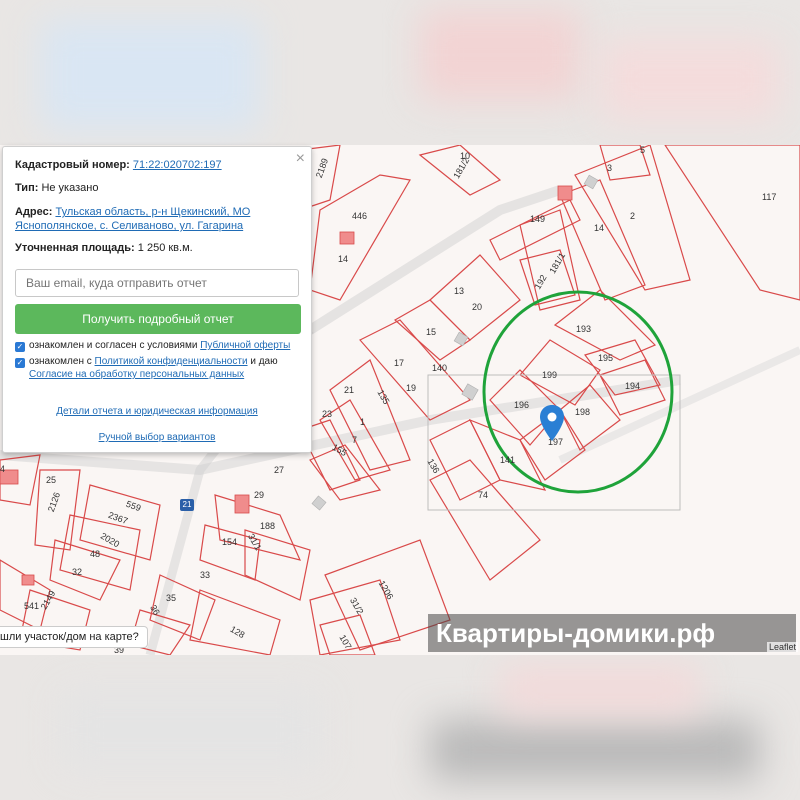  What do you see at coordinates (606, 358) in the screenshot?
I see `parcel-label: 195` at bounding box center [606, 358].